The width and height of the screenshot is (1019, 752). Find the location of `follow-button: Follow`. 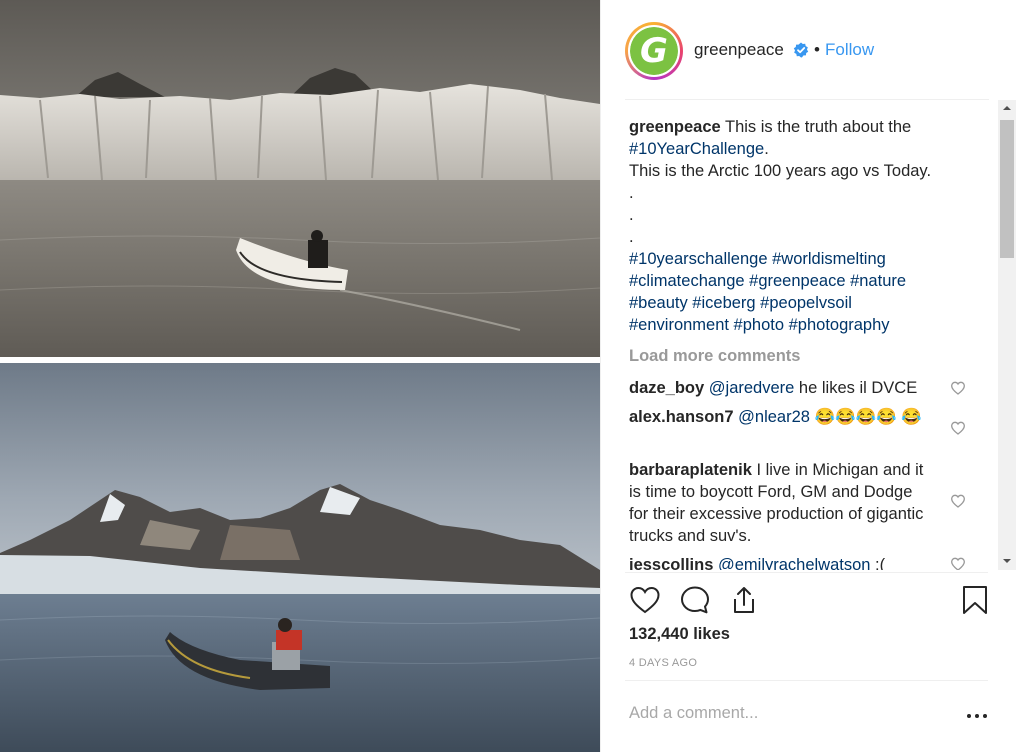

follow-button: Follow is located at coordinates (849, 50).